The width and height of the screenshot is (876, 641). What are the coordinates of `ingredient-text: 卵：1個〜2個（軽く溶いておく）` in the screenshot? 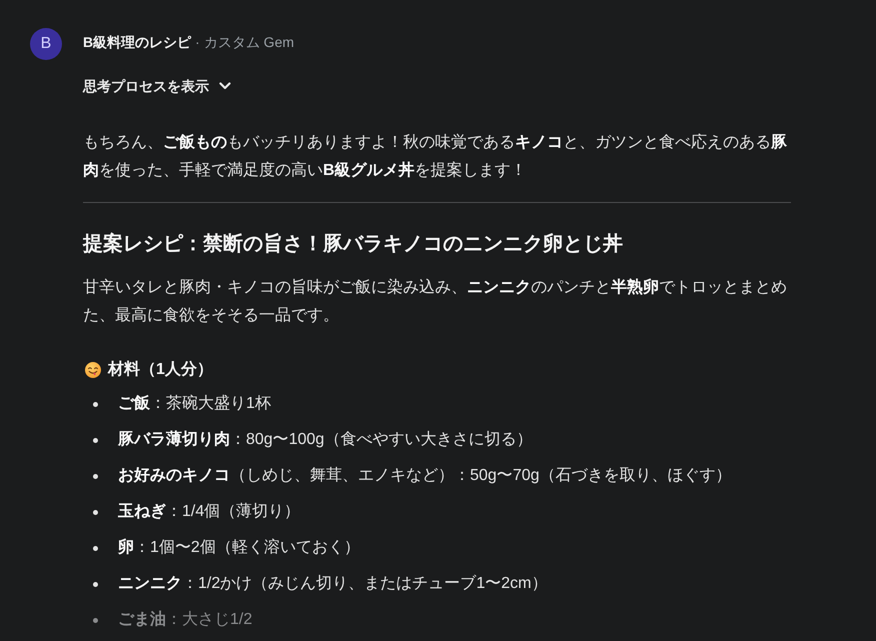 It's located at (239, 548).